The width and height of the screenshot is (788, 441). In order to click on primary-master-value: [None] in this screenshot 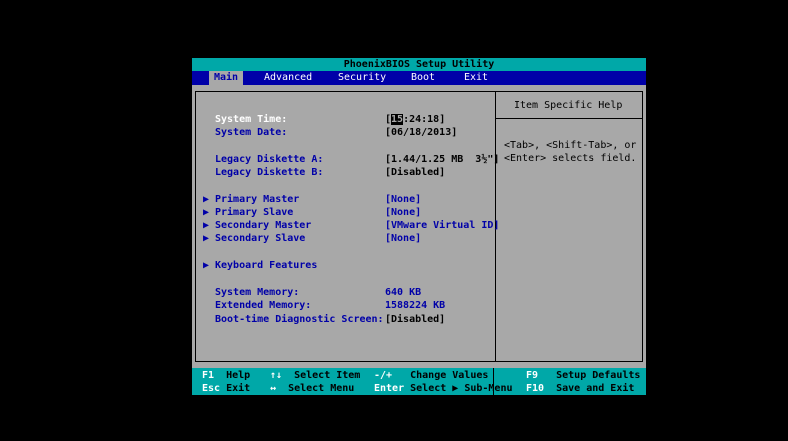, I will do `click(403, 199)`.